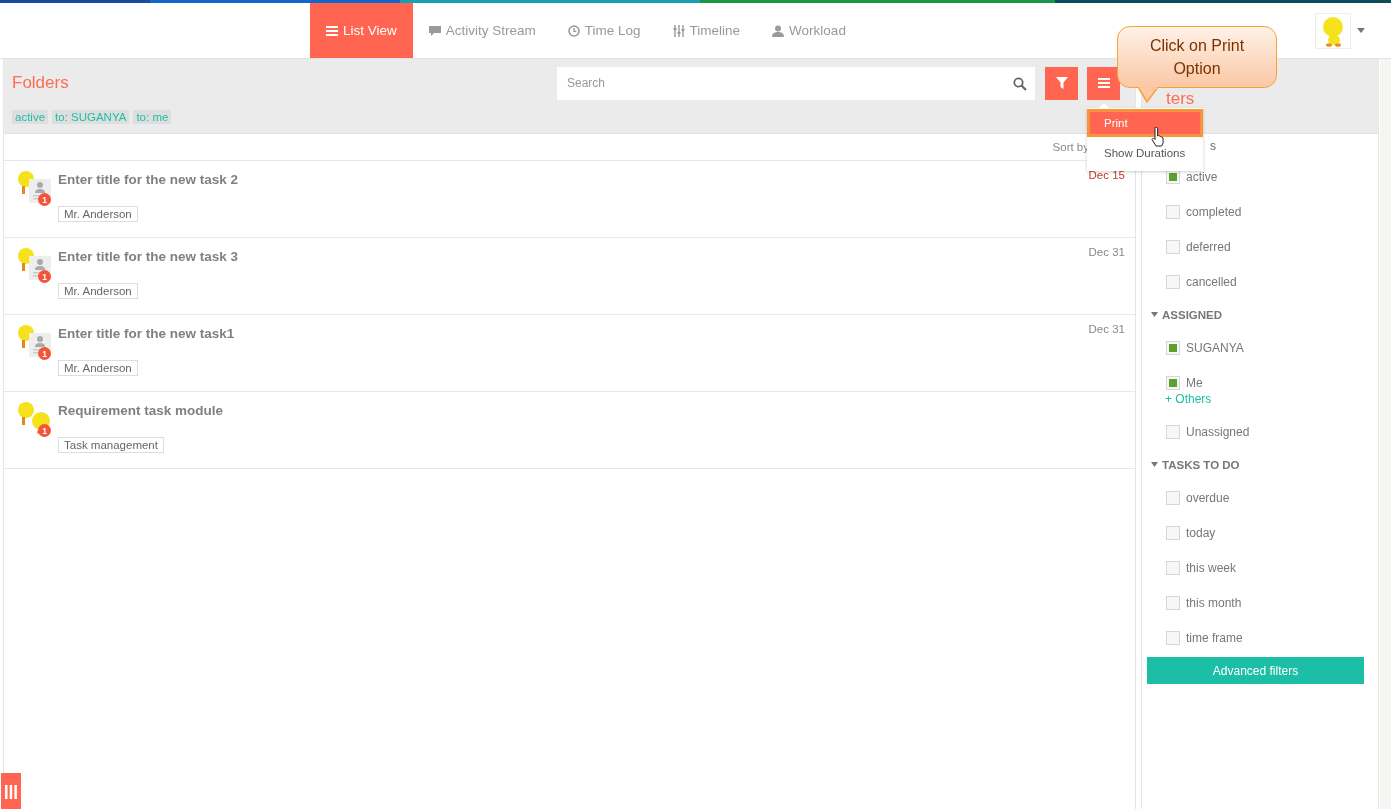  What do you see at coordinates (40, 83) in the screenshot?
I see `panel-title: Folders` at bounding box center [40, 83].